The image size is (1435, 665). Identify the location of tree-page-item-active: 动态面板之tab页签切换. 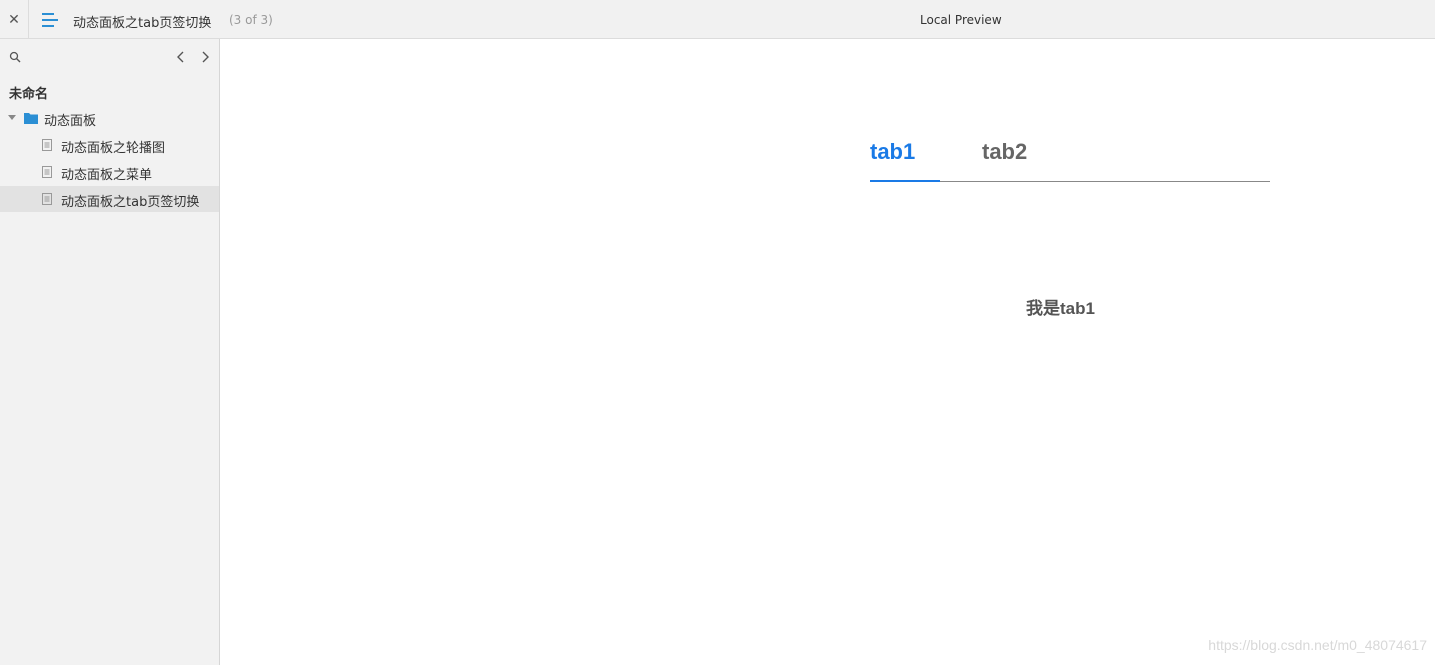
(109, 199).